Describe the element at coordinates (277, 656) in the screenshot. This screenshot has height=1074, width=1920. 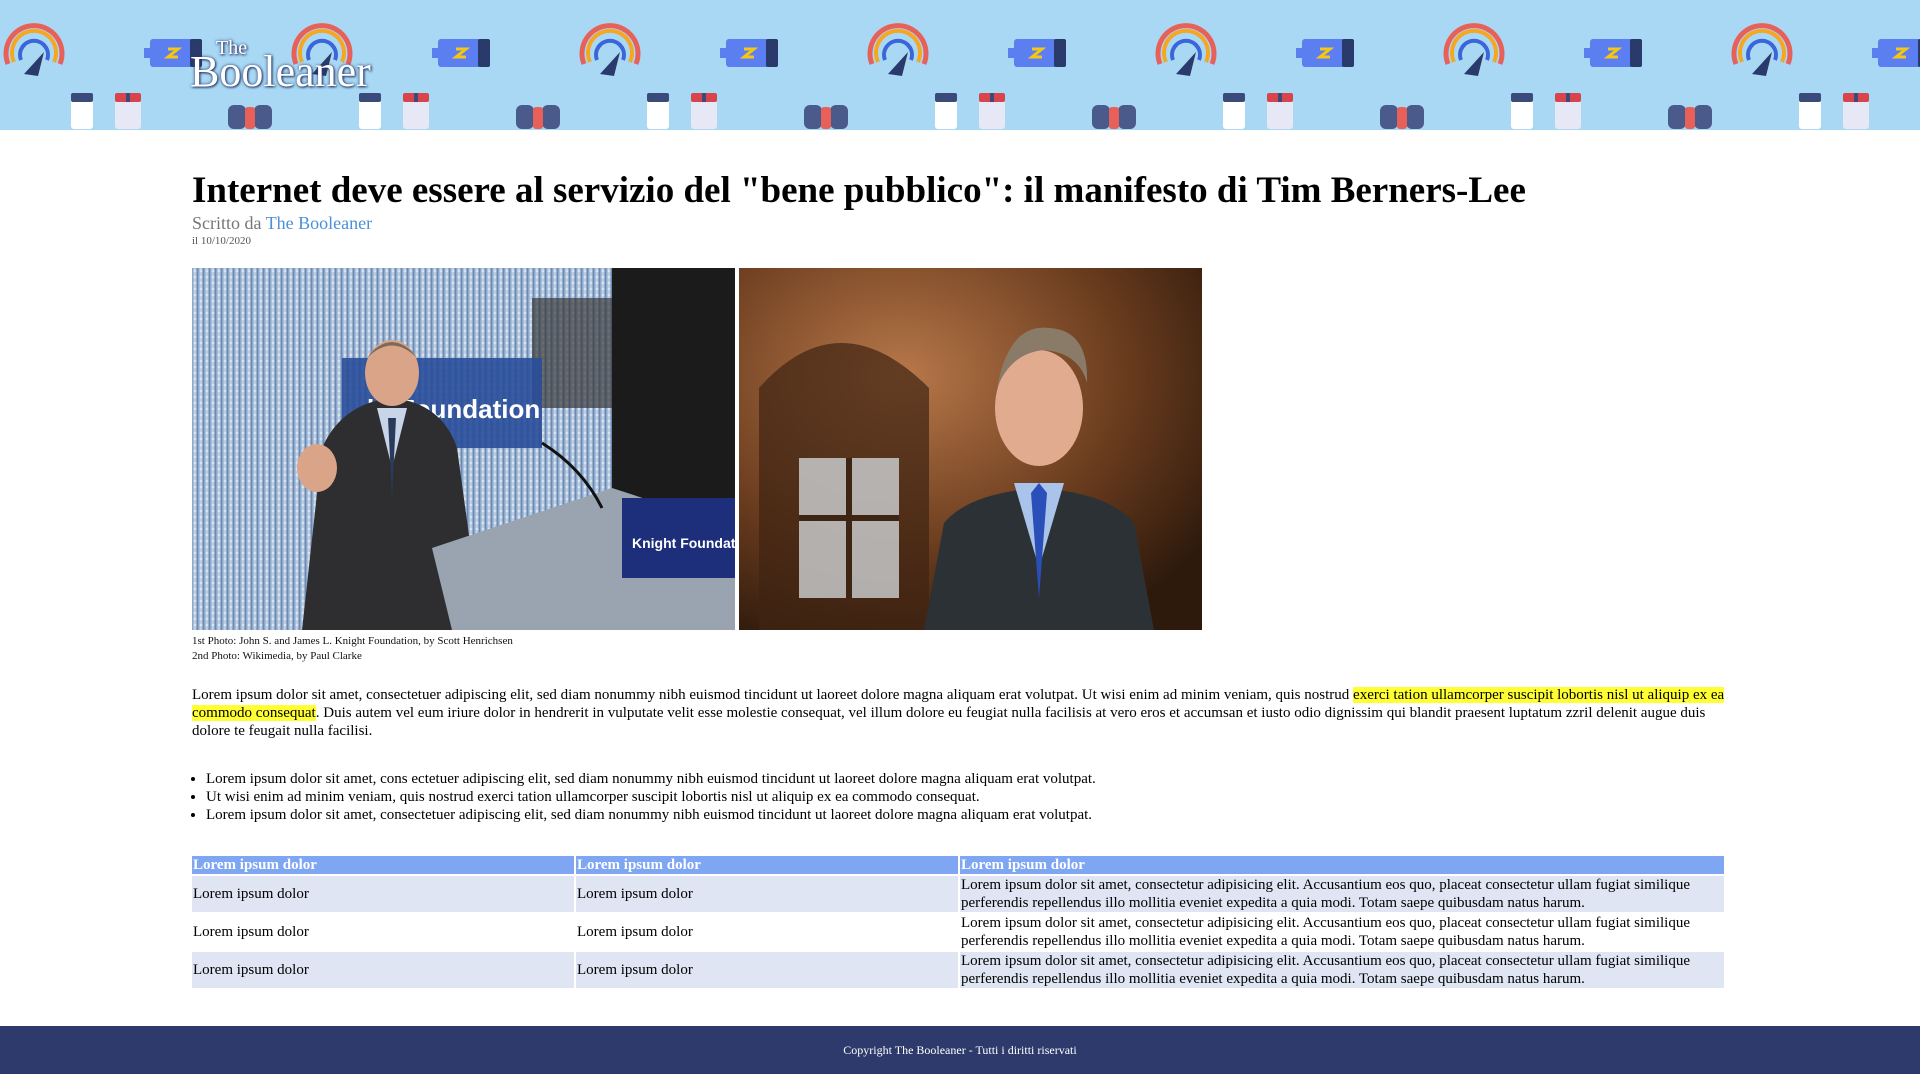
I see `caption-line-2: 2nd Photo: Wikimedia, by Paul Clarke` at that location.